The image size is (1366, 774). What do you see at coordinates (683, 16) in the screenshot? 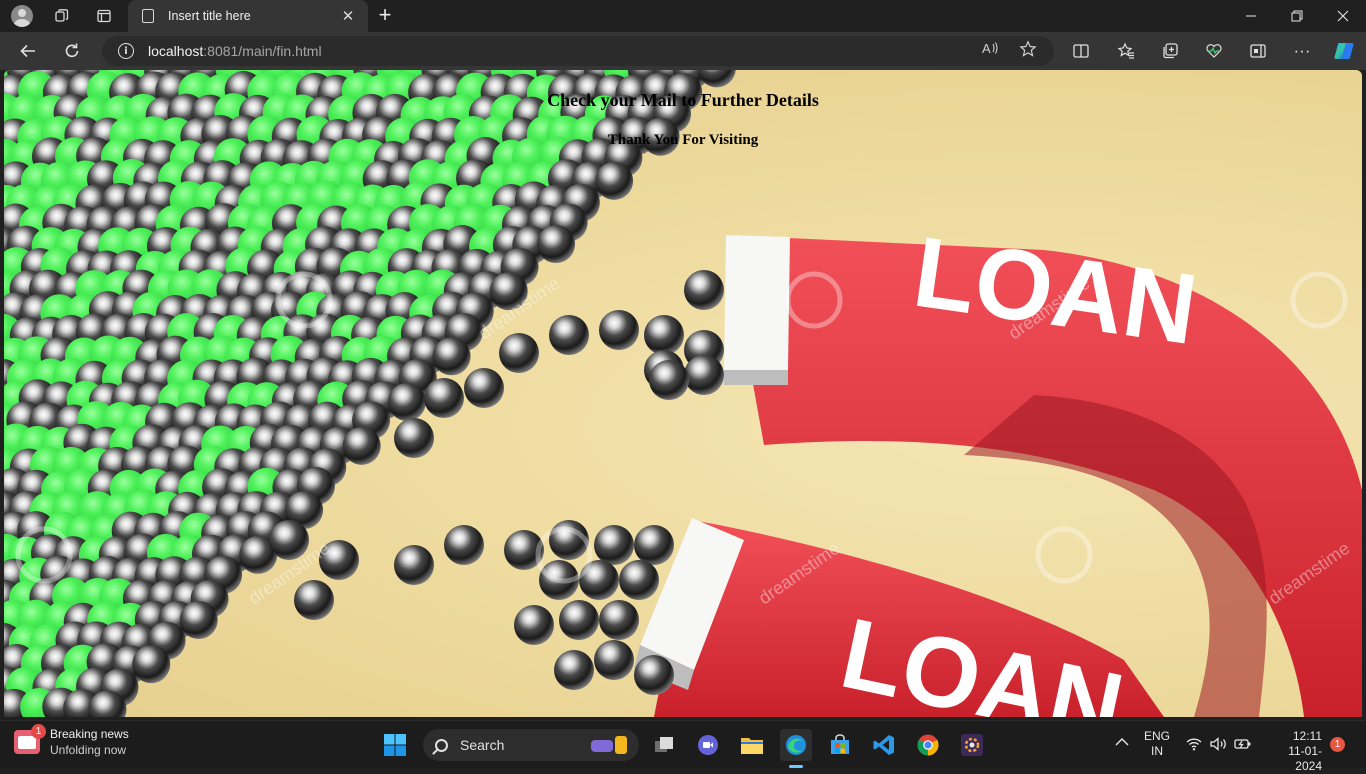
I see `title-bar: Insert title here ✕ +` at bounding box center [683, 16].